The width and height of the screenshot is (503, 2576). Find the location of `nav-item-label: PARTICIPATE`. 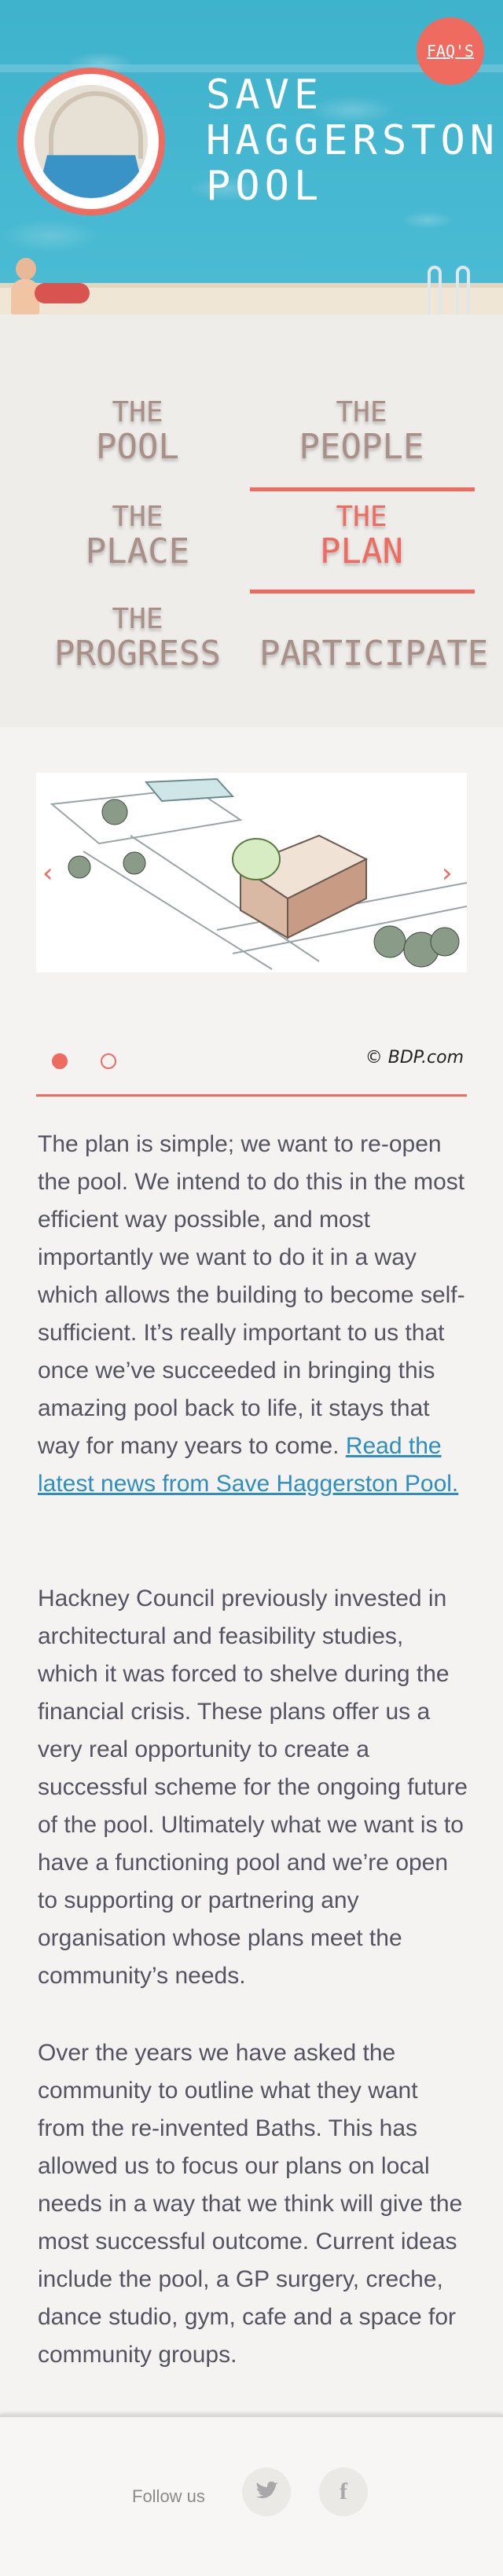

nav-item-label: PARTICIPATE is located at coordinates (374, 654).